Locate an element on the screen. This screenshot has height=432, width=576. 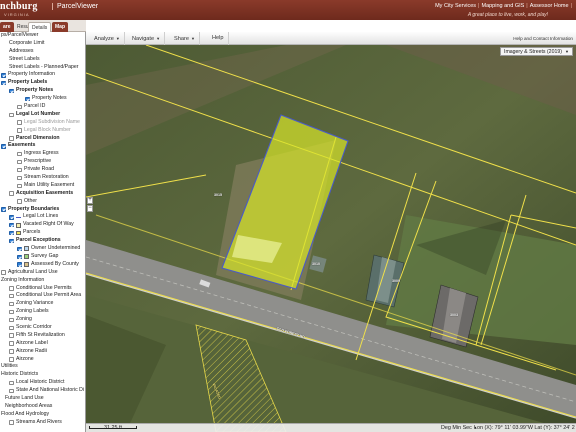
tab-share: are is located at coordinates (7, 27).